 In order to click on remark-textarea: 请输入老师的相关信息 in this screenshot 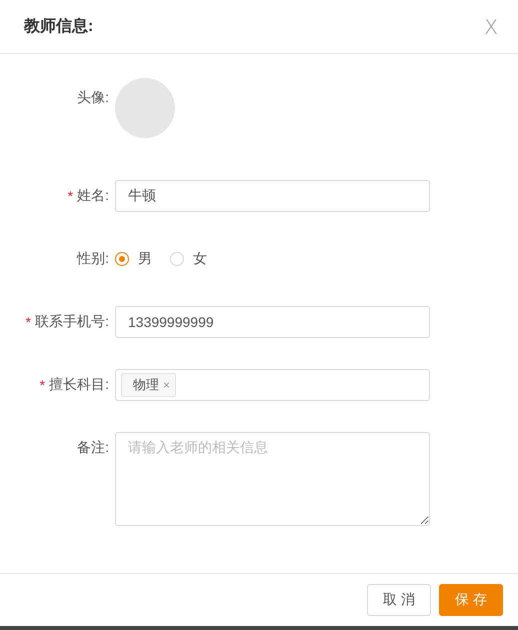, I will do `click(272, 479)`.